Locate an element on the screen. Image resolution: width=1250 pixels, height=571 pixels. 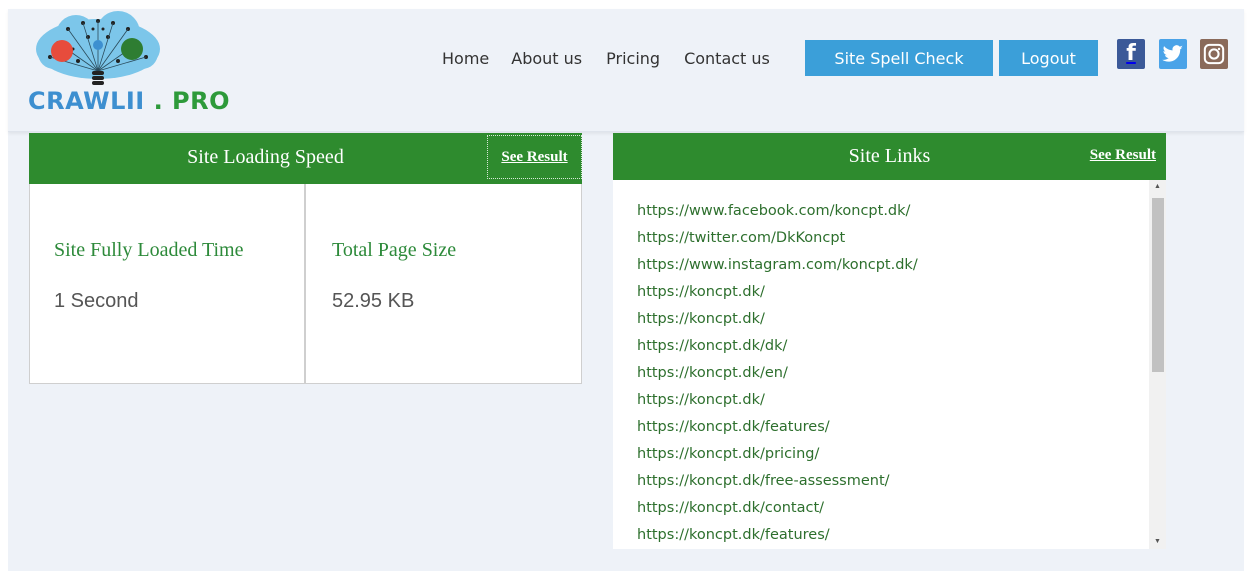
site-link-item: https://koncpt.dk/pricing/ is located at coordinates (892, 459).